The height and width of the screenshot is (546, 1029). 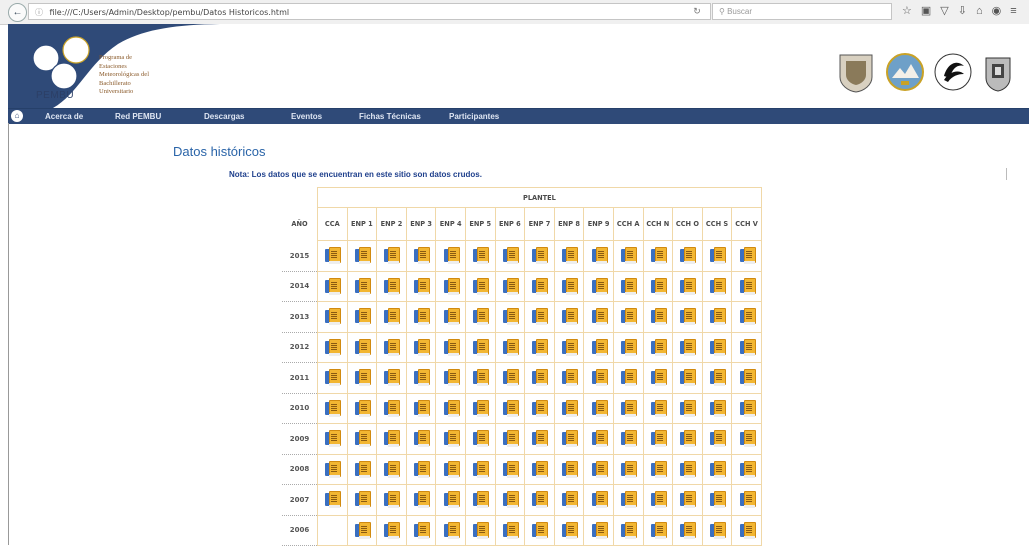 I want to click on info-icon: ⓘ, so click(x=39, y=12).